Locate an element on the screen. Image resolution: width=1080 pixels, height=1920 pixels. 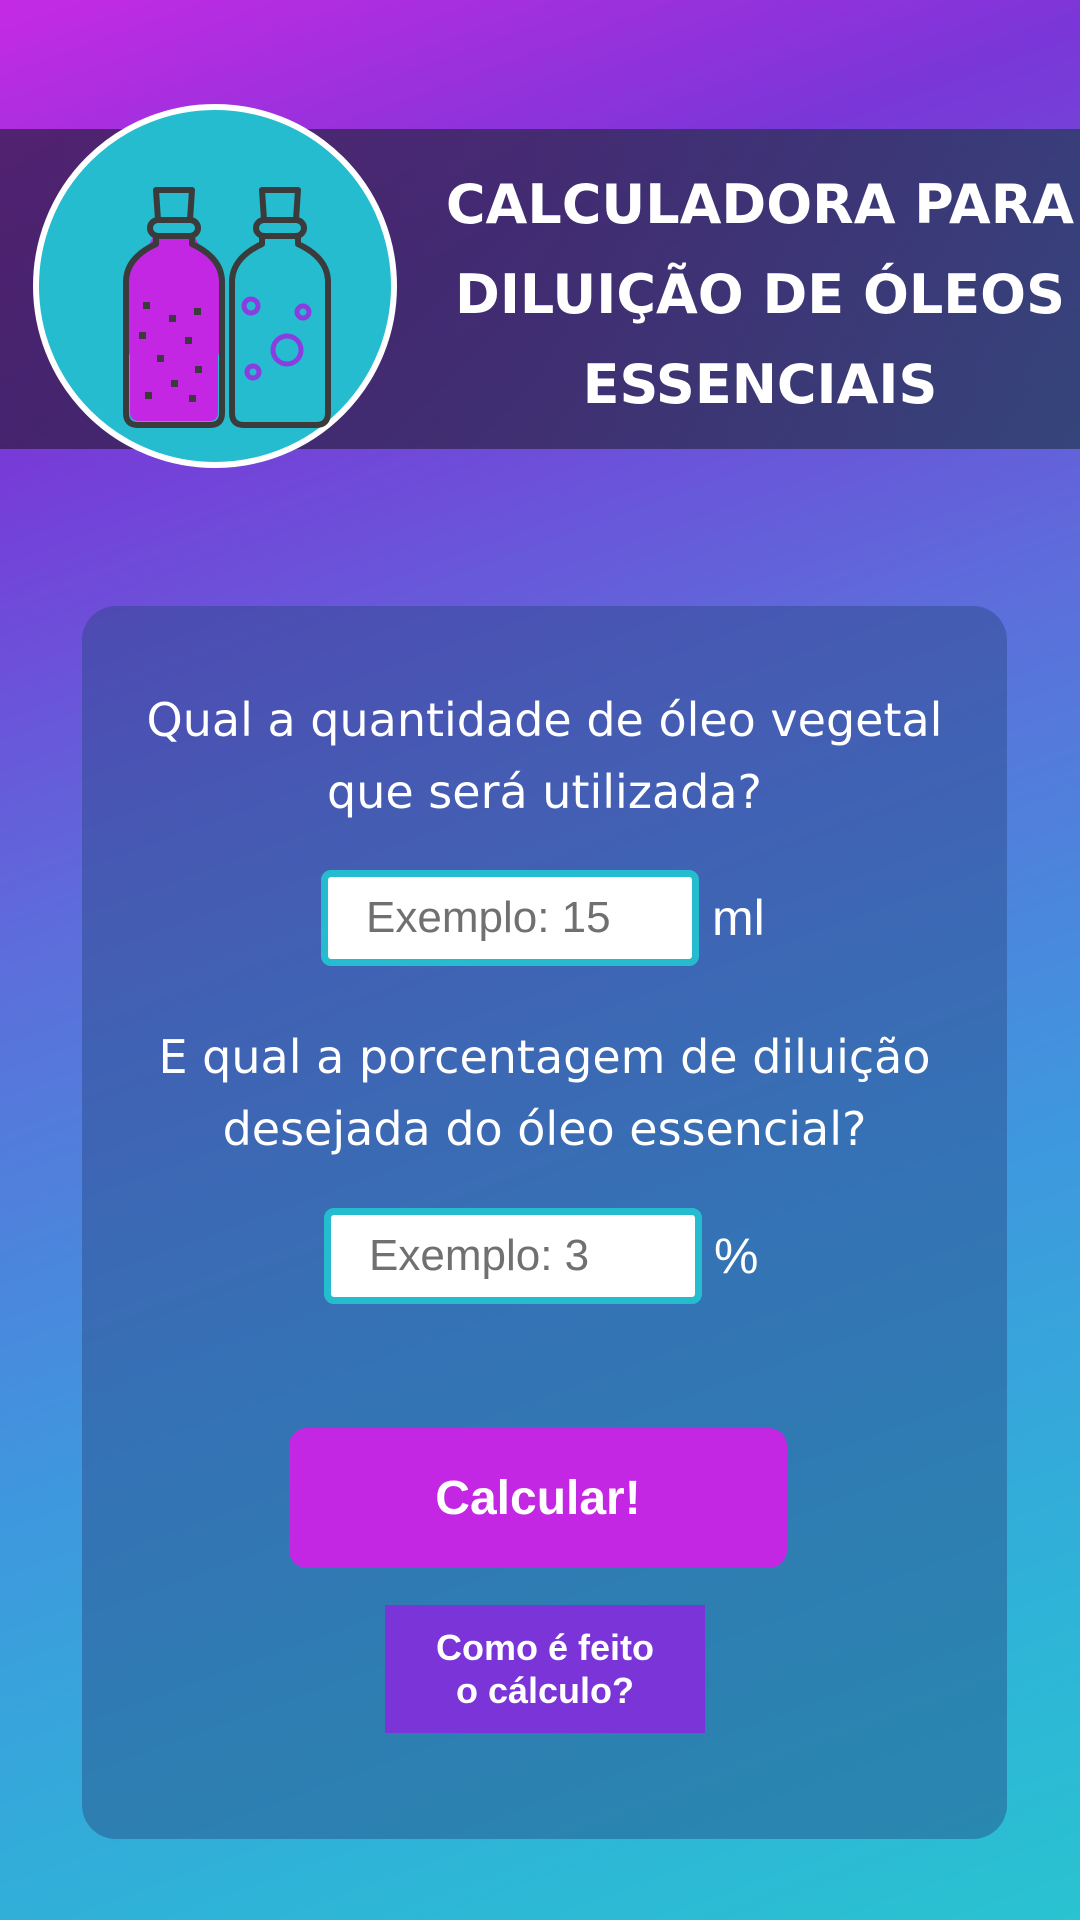
dilution-percent-input is located at coordinates (513, 1256).